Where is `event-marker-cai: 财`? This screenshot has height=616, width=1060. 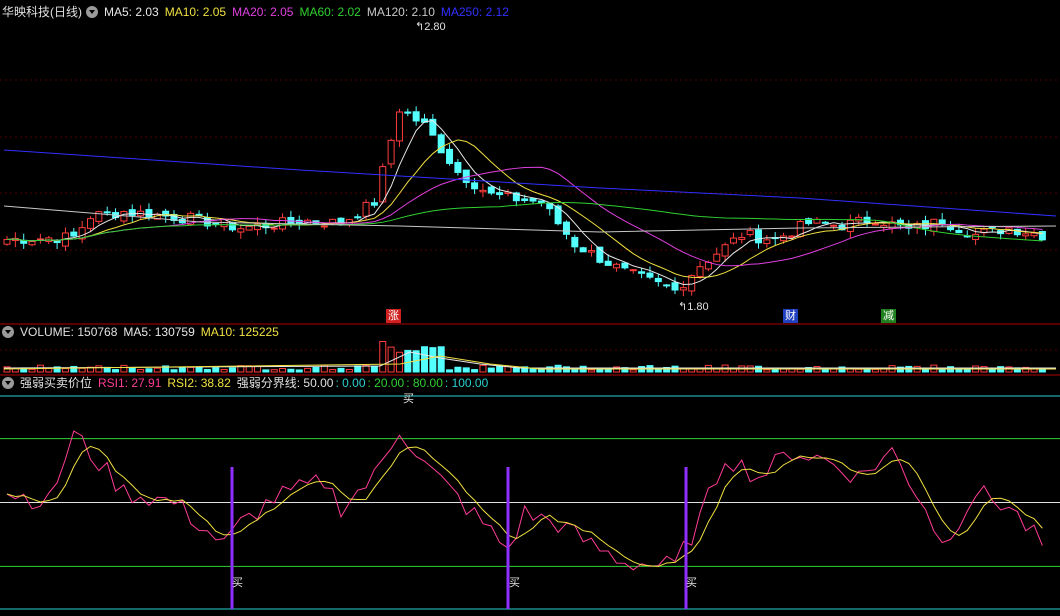 event-marker-cai: 财 is located at coordinates (790, 316).